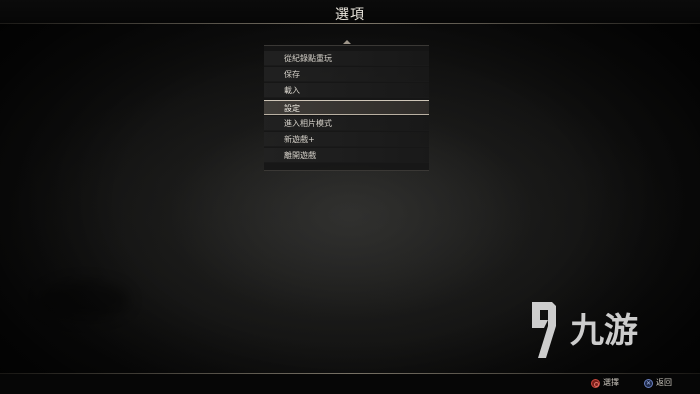 The width and height of the screenshot is (700, 394). Describe the element at coordinates (611, 382) in the screenshot. I see `select-hint-label: 選擇` at that location.